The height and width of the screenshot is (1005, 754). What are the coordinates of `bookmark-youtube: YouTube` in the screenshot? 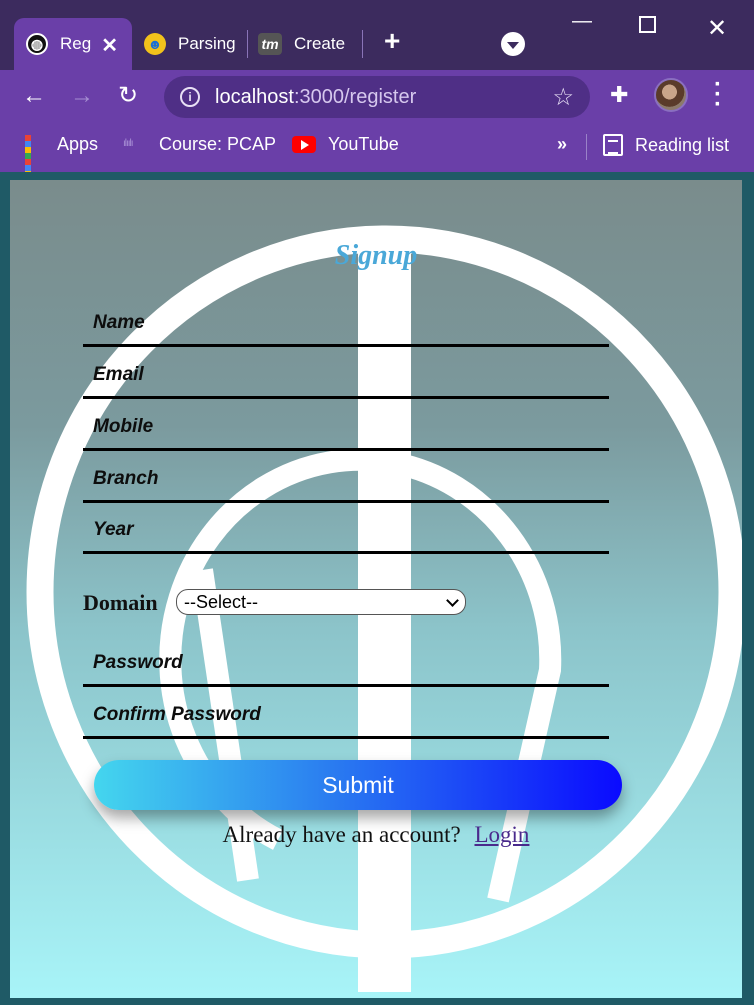 It's located at (345, 144).